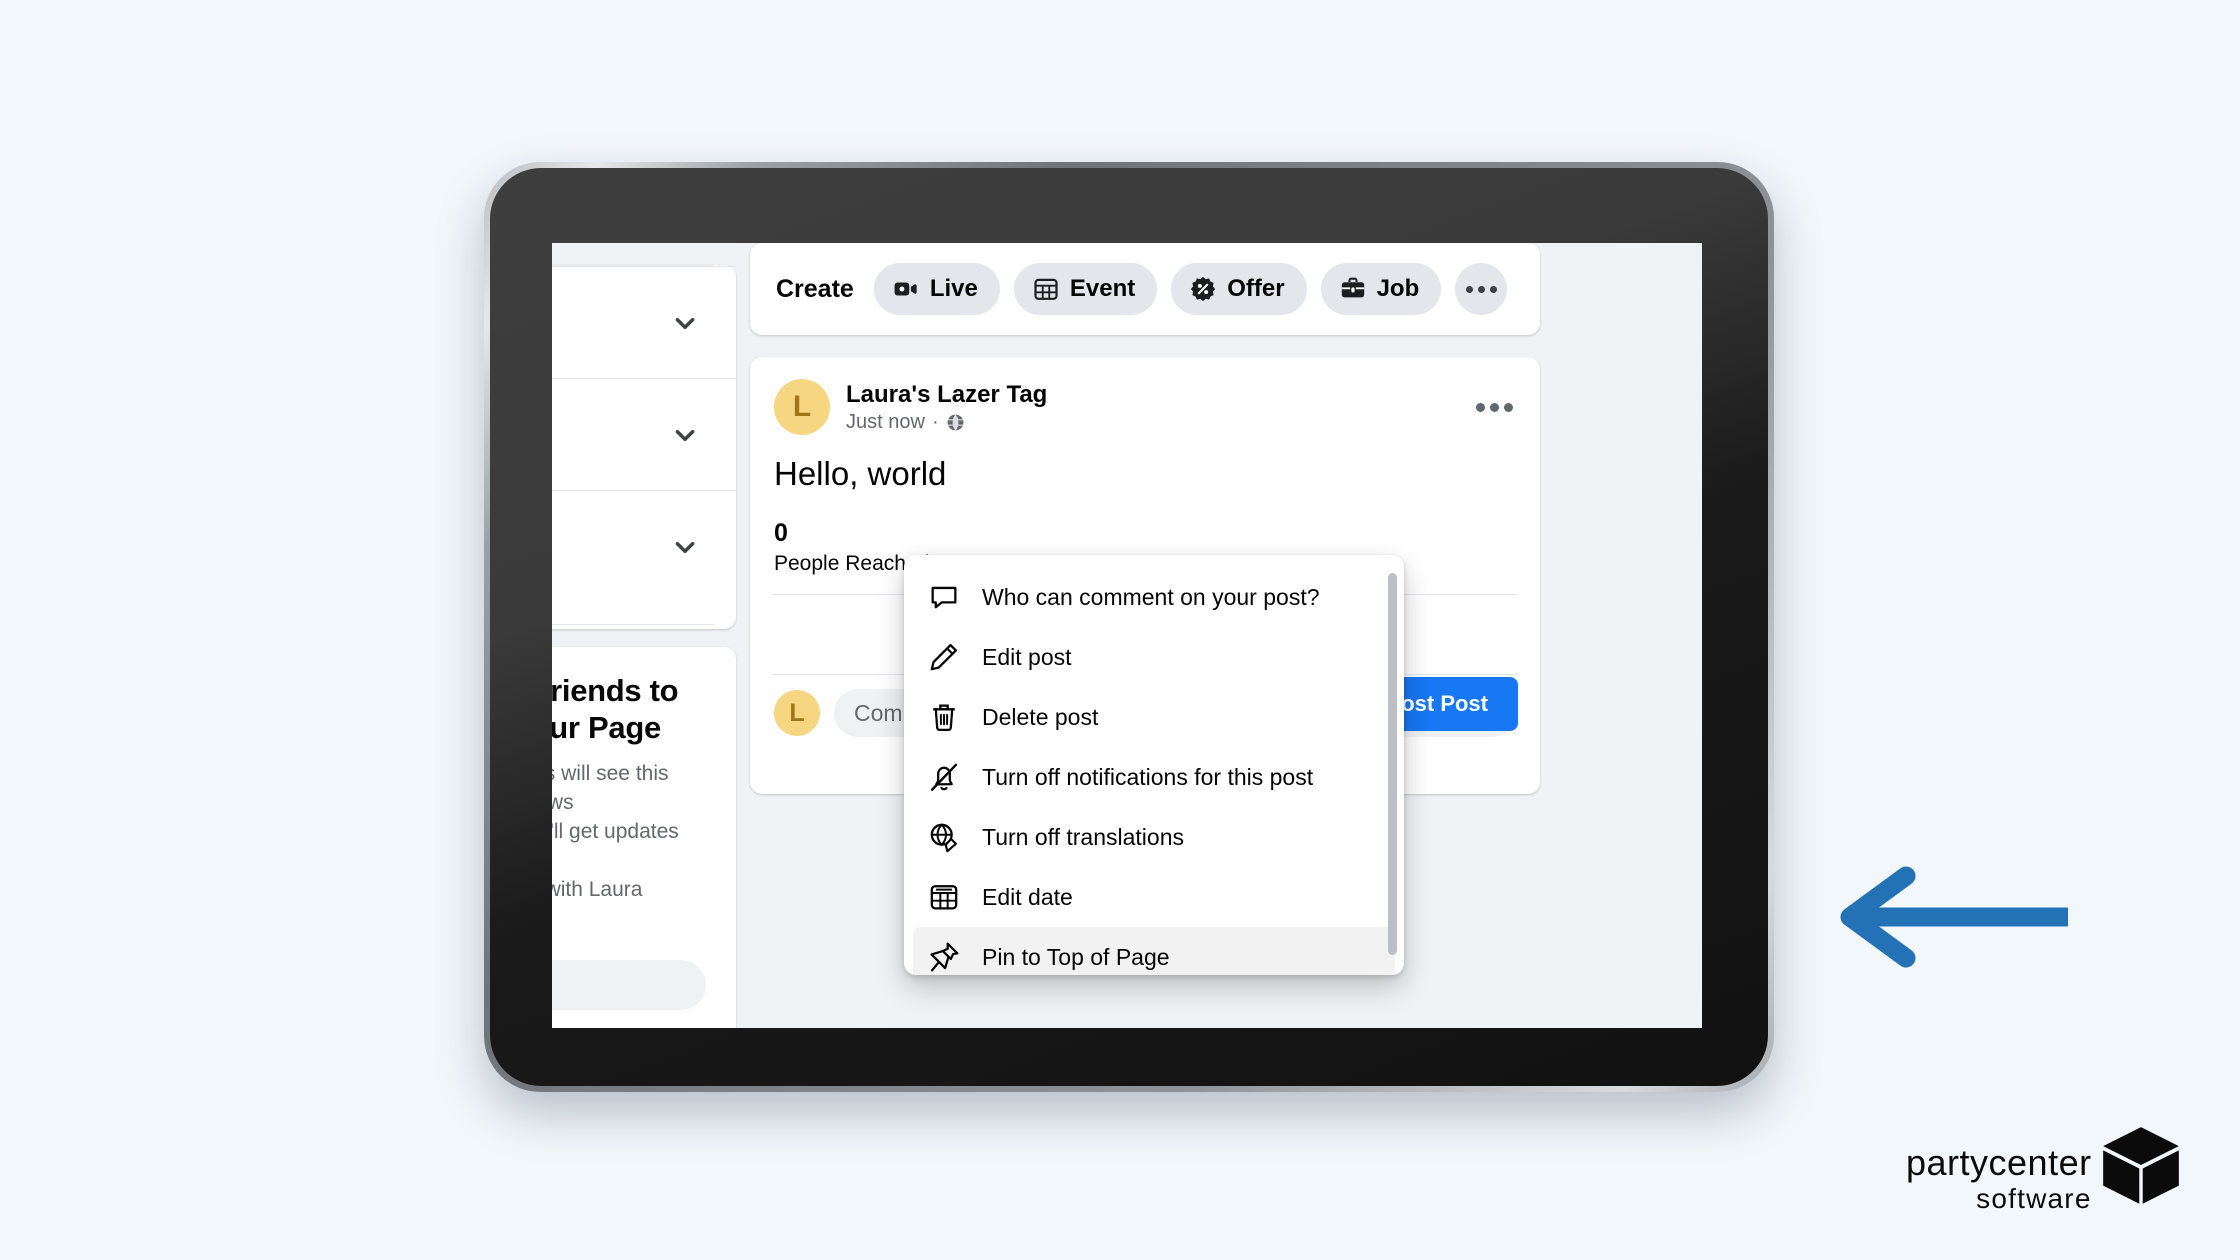 The image size is (2240, 1260). I want to click on create-label: Create, so click(815, 288).